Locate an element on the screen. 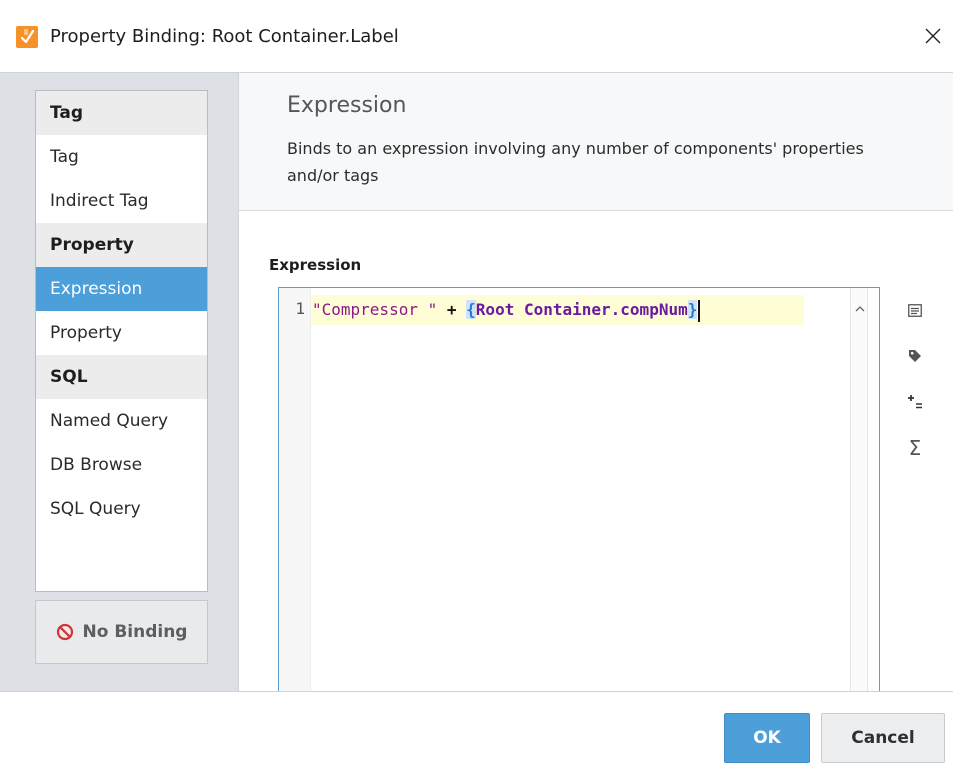 Image resolution: width=953 pixels, height=777 pixels. line-number: 1 is located at coordinates (300, 308).